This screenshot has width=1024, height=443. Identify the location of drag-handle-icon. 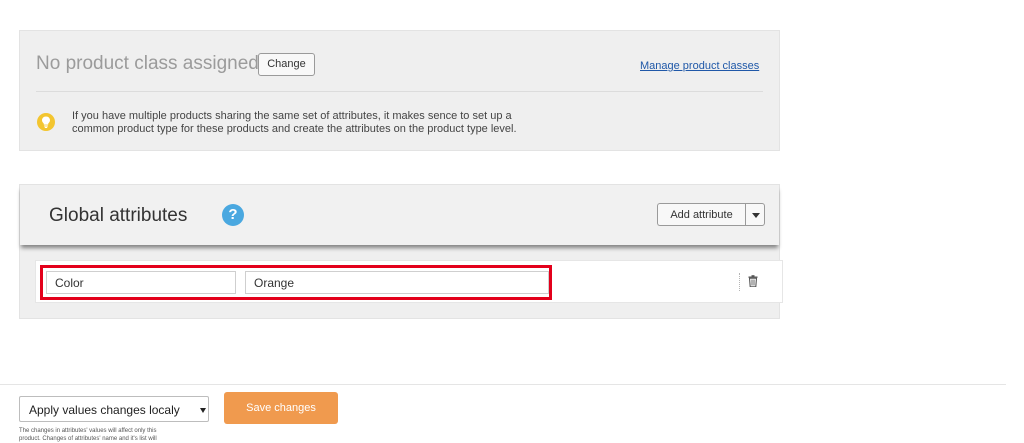
(740, 282).